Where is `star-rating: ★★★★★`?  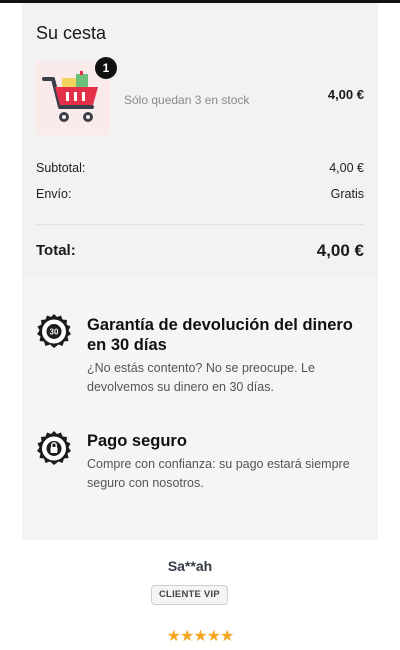 star-rating: ★★★★★ is located at coordinates (200, 636).